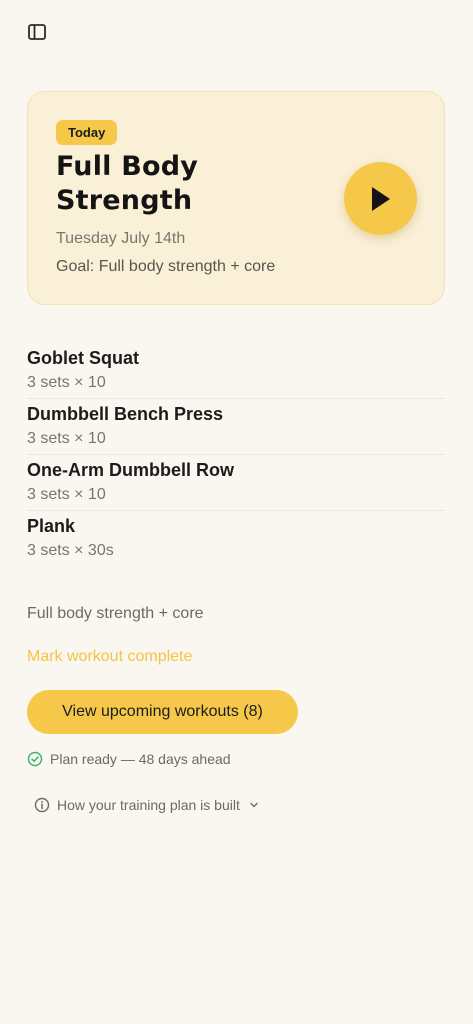  What do you see at coordinates (109, 657) in the screenshot?
I see `mark-complete-link: Mark workout complete` at bounding box center [109, 657].